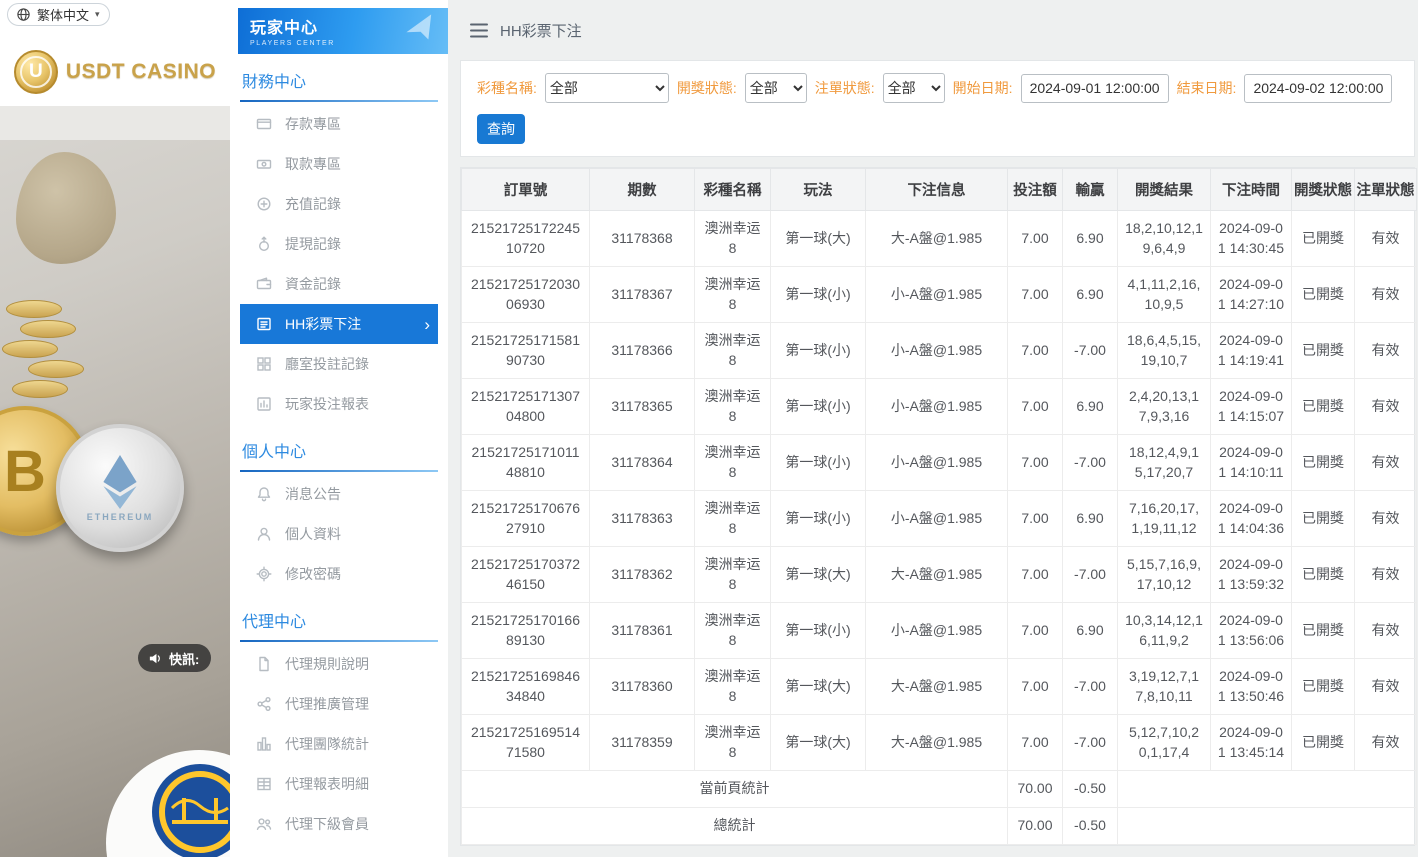 The image size is (1418, 857). What do you see at coordinates (66, 208) in the screenshot?
I see `money-bag-graphic` at bounding box center [66, 208].